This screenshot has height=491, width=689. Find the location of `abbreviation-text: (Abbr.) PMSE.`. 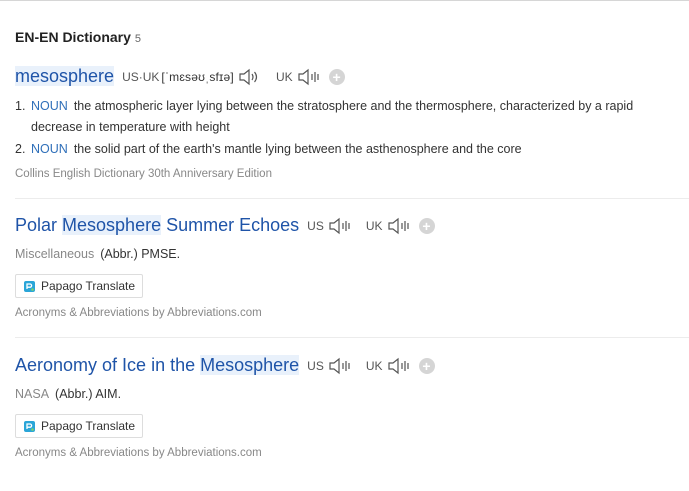

abbreviation-text: (Abbr.) PMSE. is located at coordinates (140, 254).